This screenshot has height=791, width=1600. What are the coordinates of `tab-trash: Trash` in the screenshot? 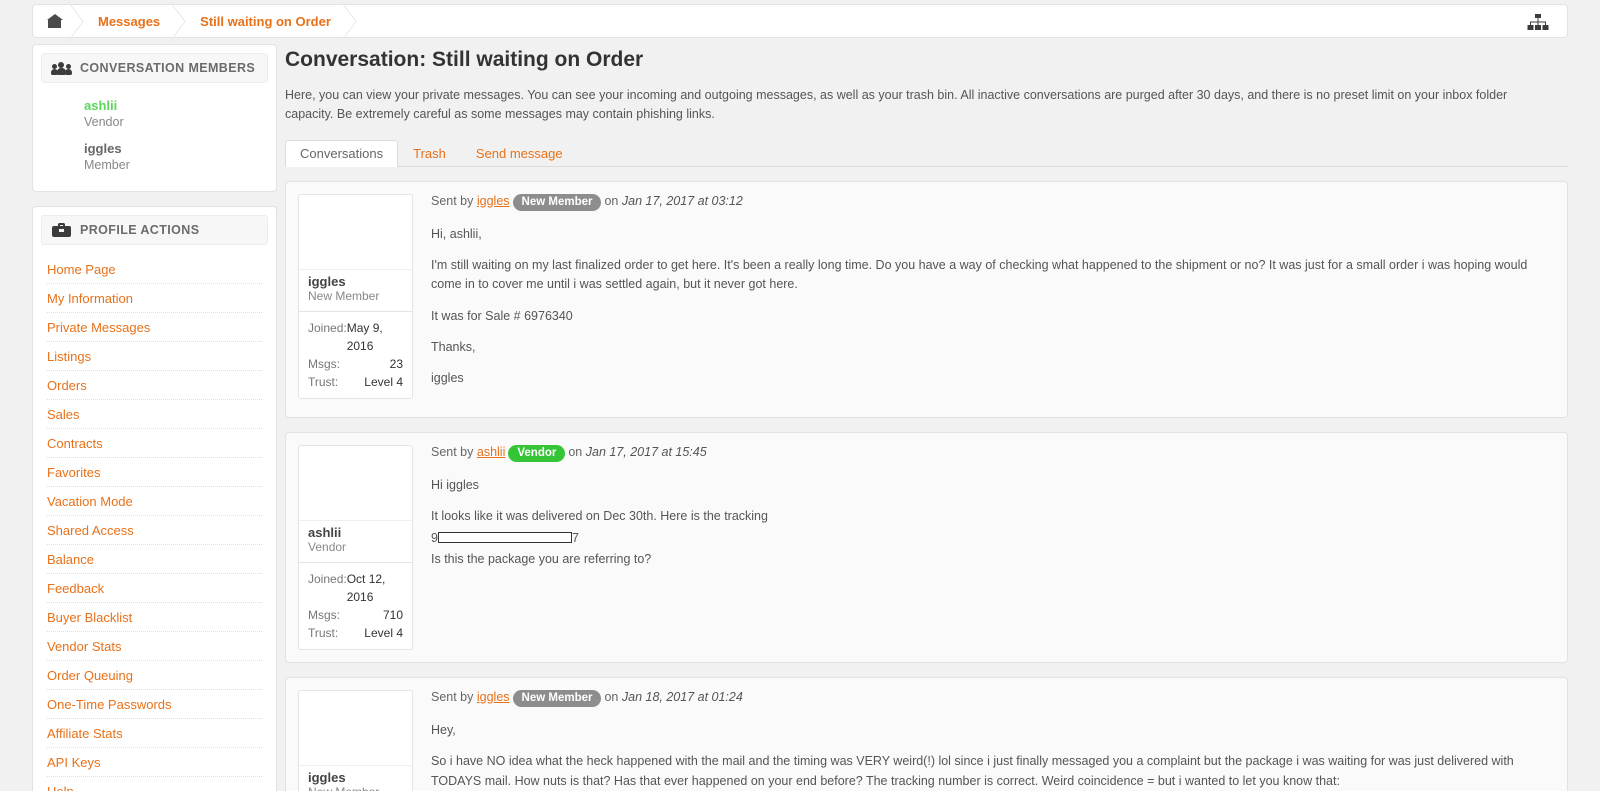 It's located at (429, 153).